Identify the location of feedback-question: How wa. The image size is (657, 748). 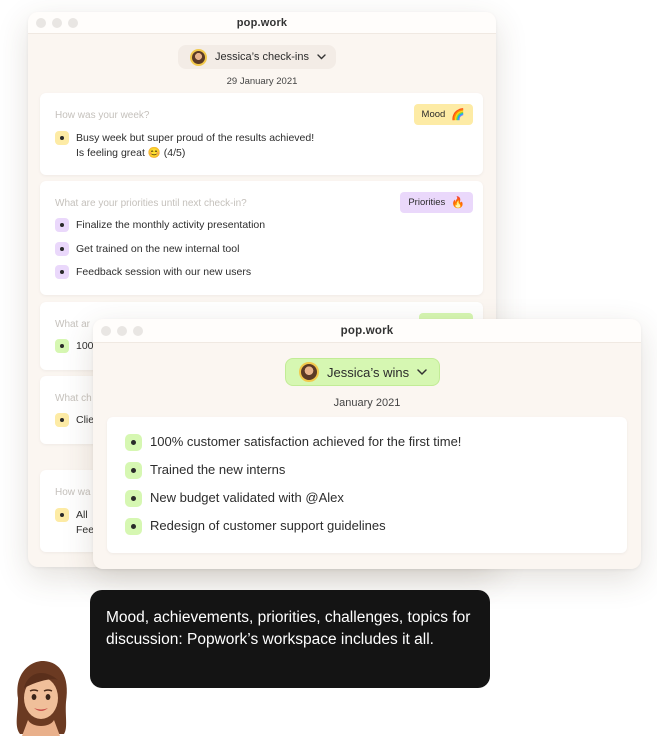
(73, 492).